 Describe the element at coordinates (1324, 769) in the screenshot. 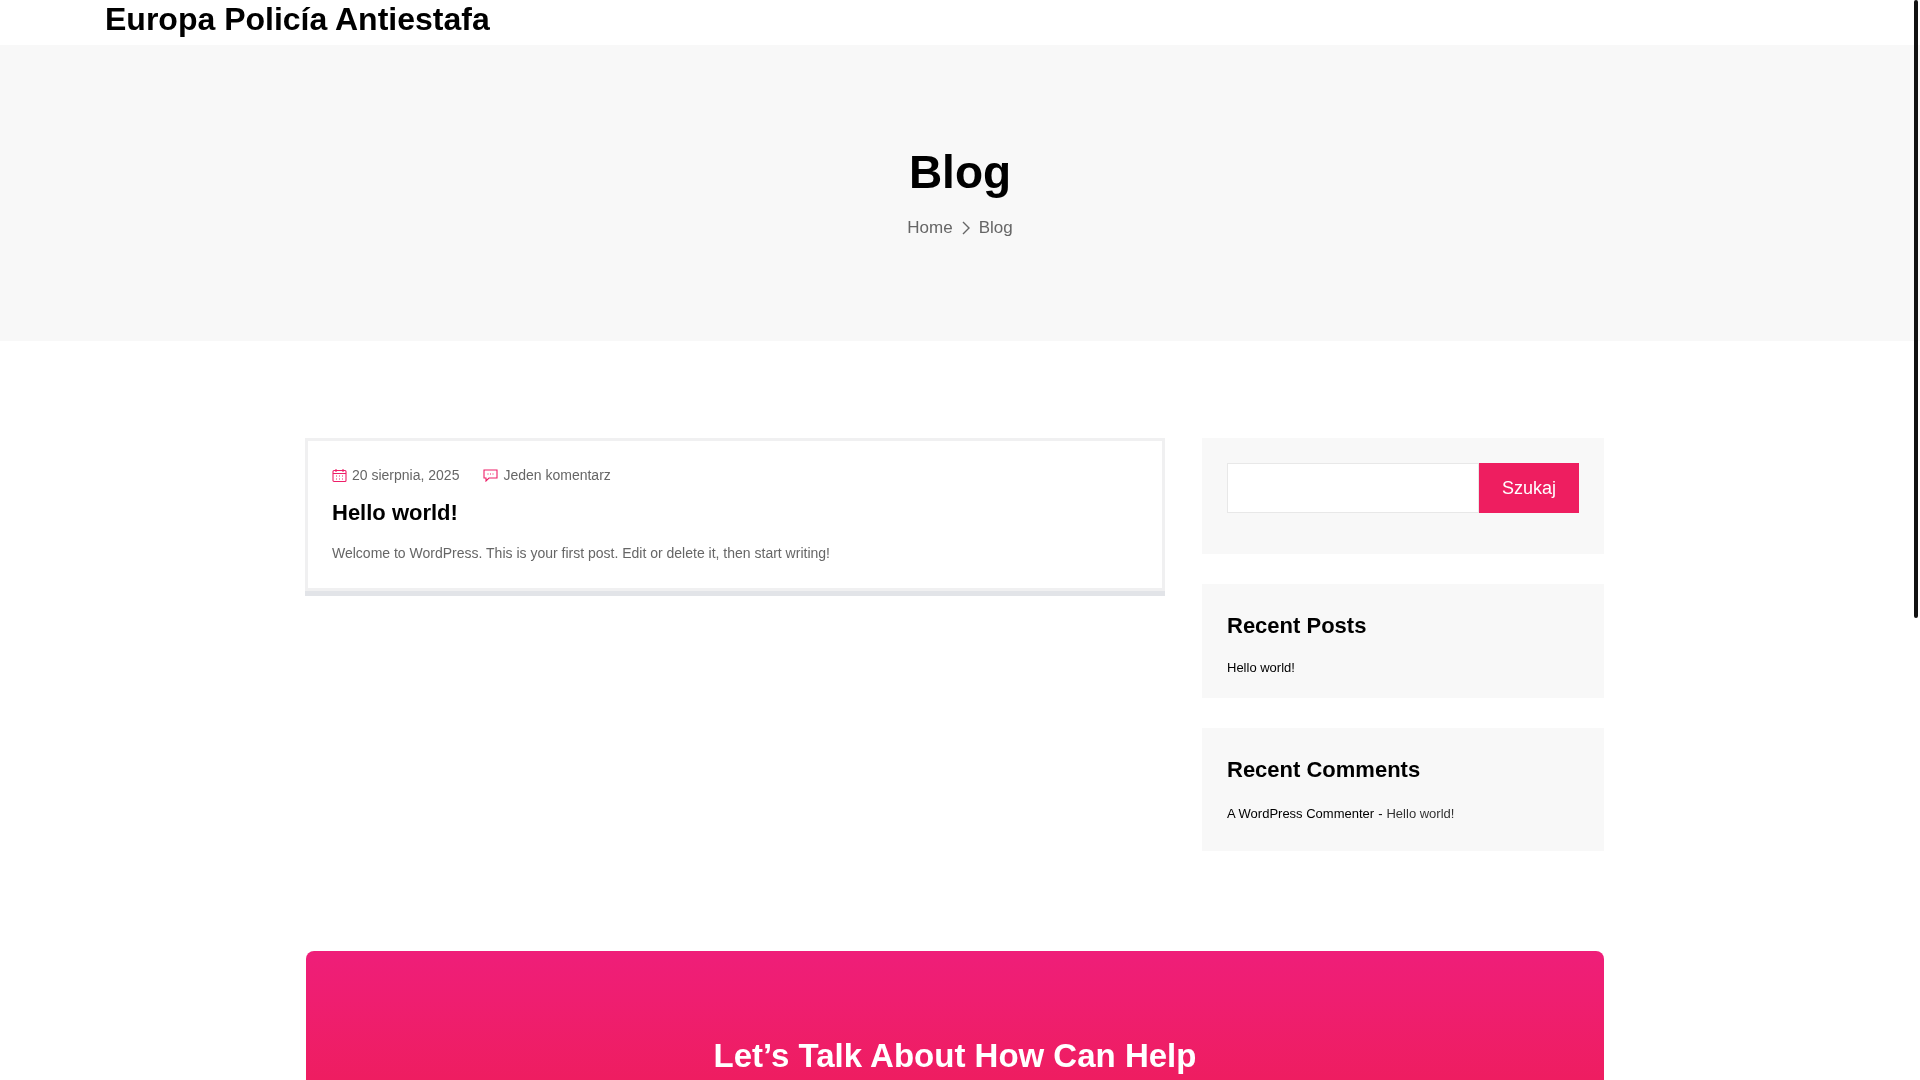

I see `widget-title: Recent Comments` at that location.